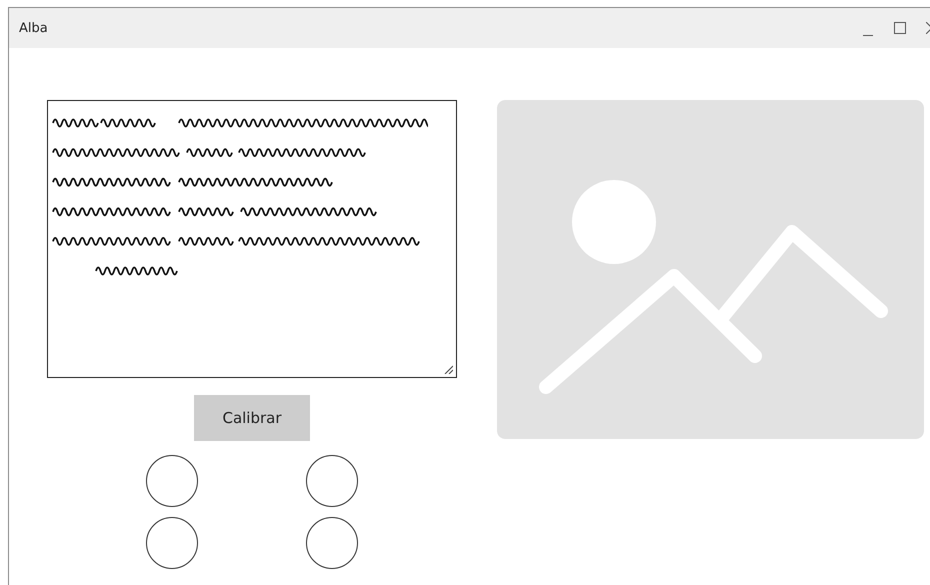 The height and width of the screenshot is (585, 930). What do you see at coordinates (868, 35) in the screenshot?
I see `minimize-icon` at bounding box center [868, 35].